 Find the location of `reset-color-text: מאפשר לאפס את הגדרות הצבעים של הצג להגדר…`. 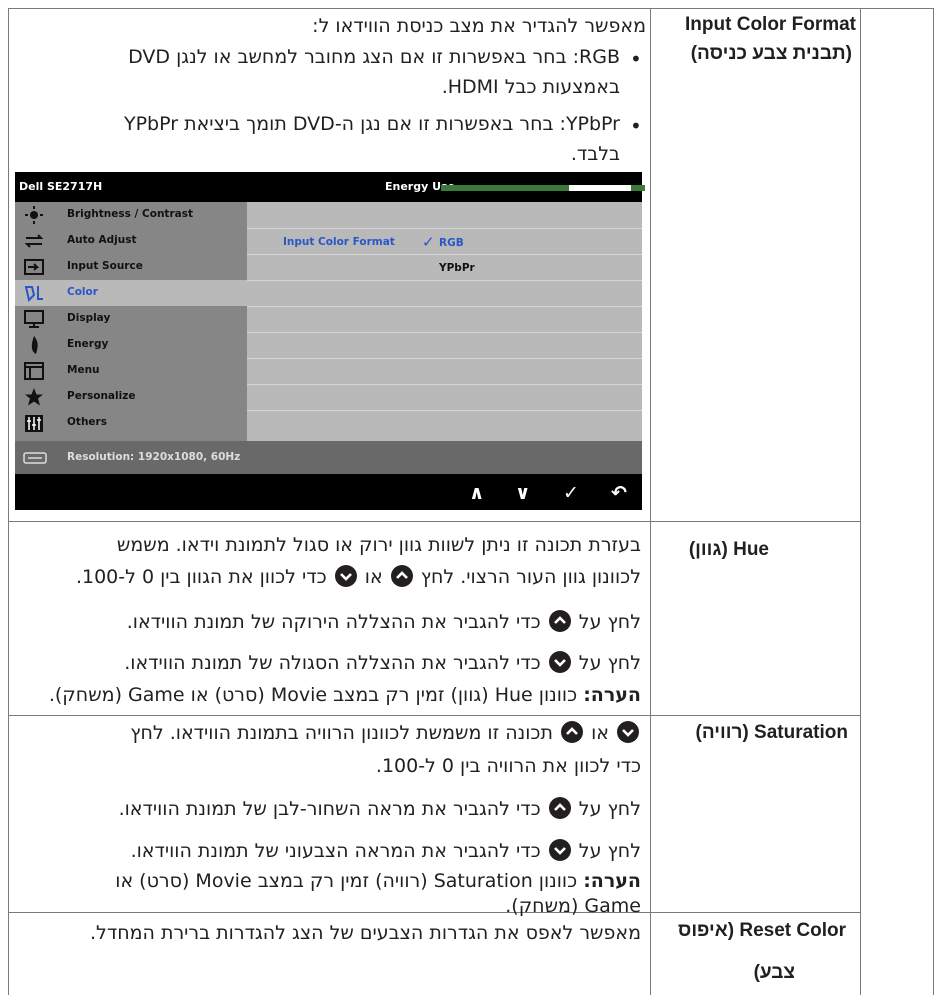

reset-color-text: מאפשר לאפס את הגדרות הצבעים של הצג להגדר… is located at coordinates (365, 933).